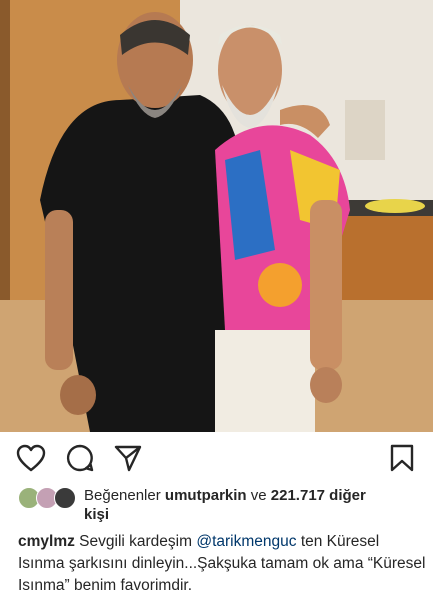  I want to click on caption-mention: @tarikmenguc, so click(246, 541).